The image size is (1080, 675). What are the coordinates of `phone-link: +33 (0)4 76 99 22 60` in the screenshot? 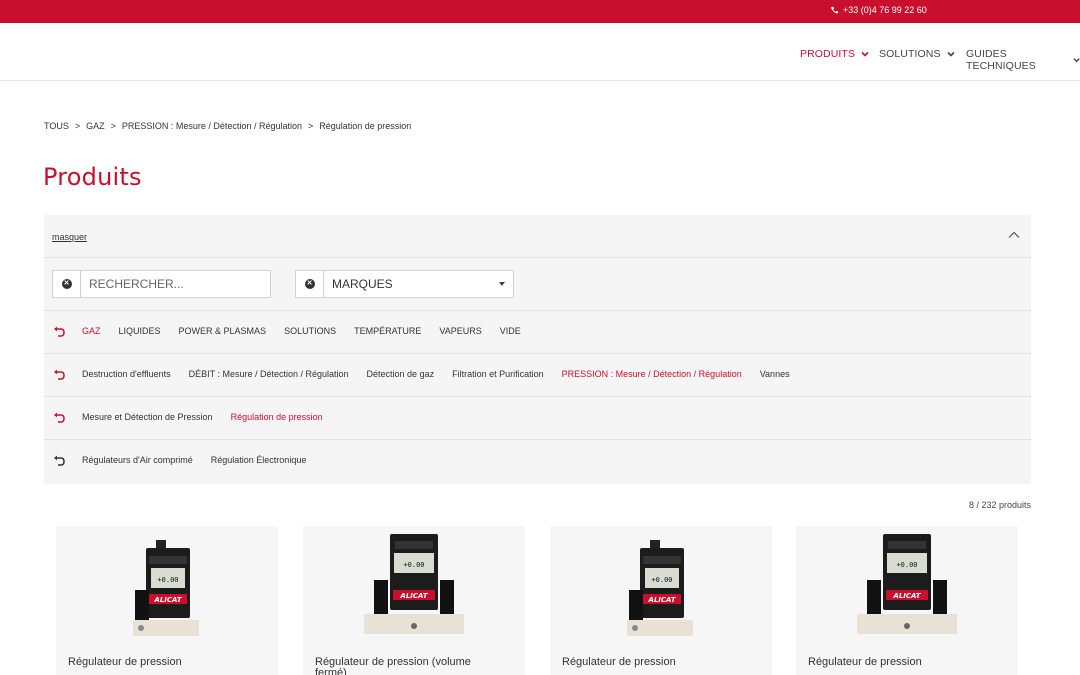 It's located at (878, 10).